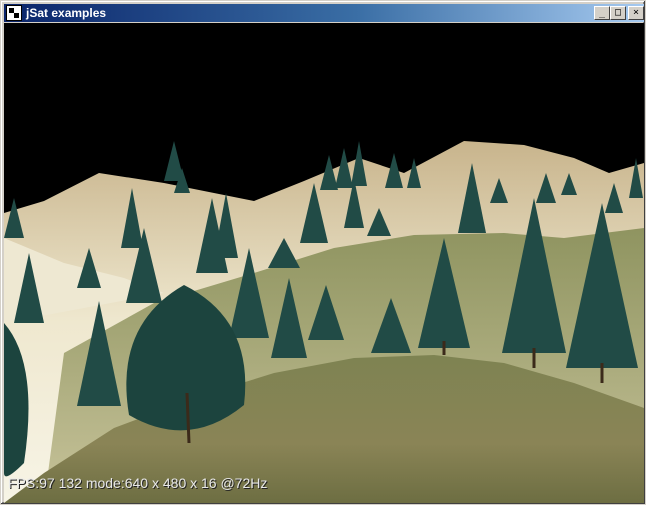 Image resolution: width=646 pixels, height=505 pixels. Describe the element at coordinates (14, 13) in the screenshot. I see `app-icon` at that location.